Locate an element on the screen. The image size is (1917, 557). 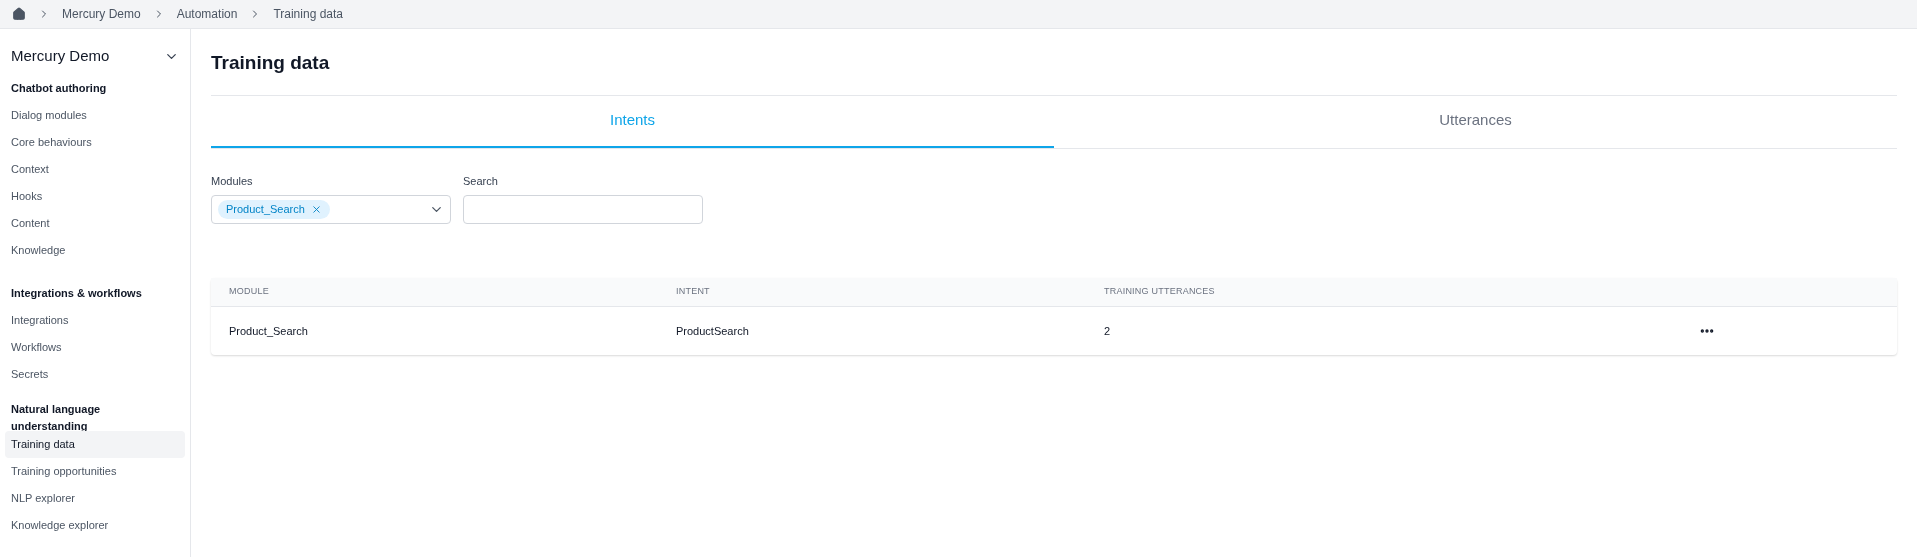
table-cell-text: ProductSearch is located at coordinates (713, 331).